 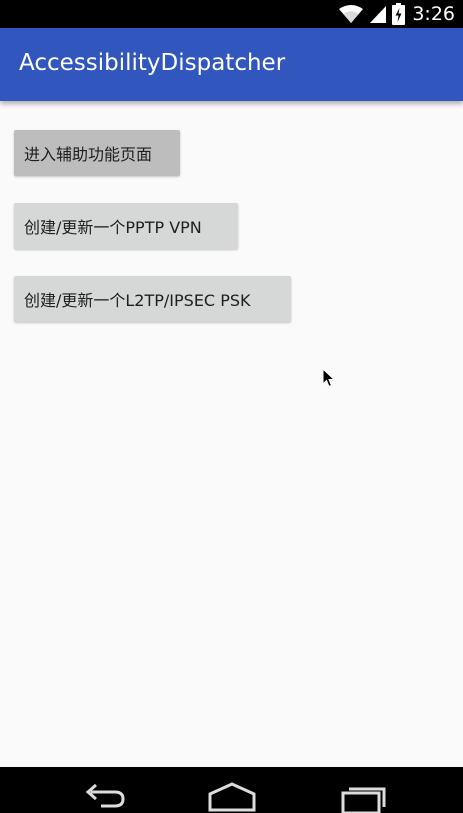 What do you see at coordinates (126, 226) in the screenshot?
I see `create-update-pptp-vpn-button: 创建/更新一个PPTP VPN` at bounding box center [126, 226].